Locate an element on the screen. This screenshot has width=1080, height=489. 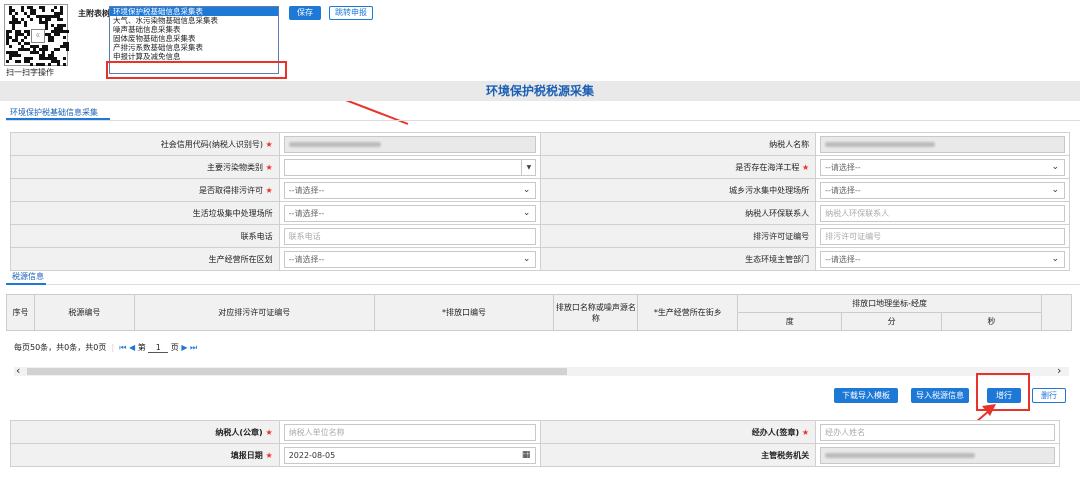
page-unit: 页 is located at coordinates (174, 347).